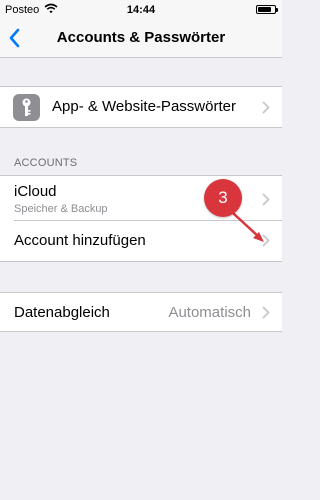  I want to click on add-account-label: Account hinzufügen, so click(80, 240).